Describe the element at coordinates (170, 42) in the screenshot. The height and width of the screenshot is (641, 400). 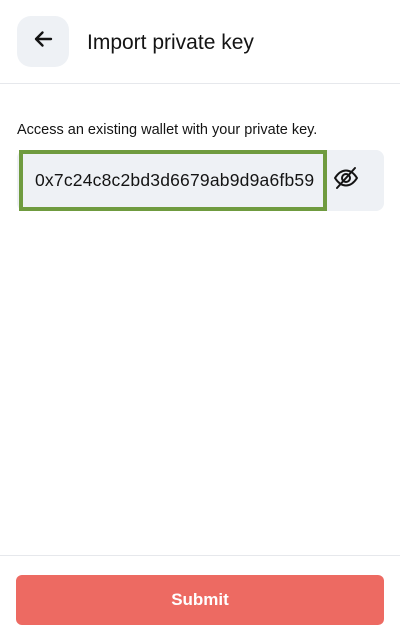
I see `page-title: Import private key` at that location.